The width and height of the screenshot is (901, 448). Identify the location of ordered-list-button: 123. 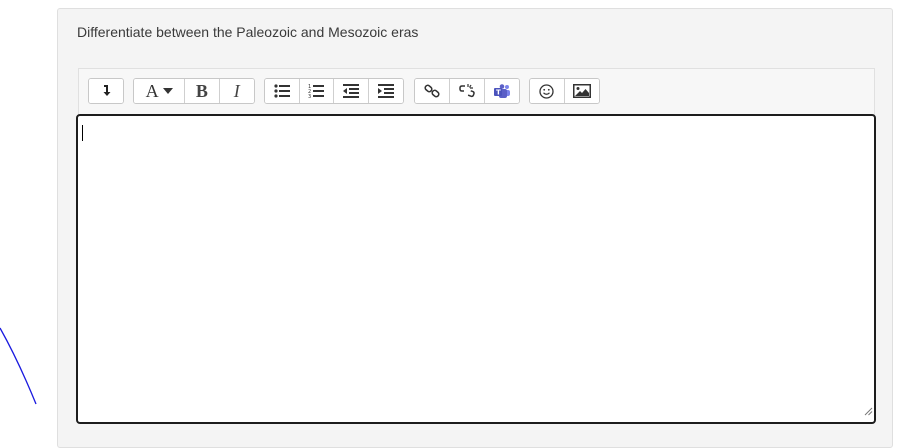
(316, 91).